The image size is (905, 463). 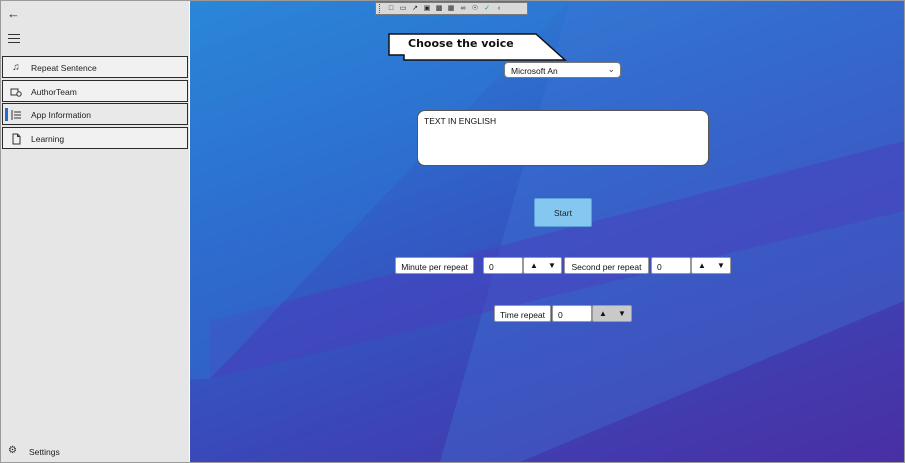 I want to click on time-repeat-value: 0, so click(x=560, y=315).